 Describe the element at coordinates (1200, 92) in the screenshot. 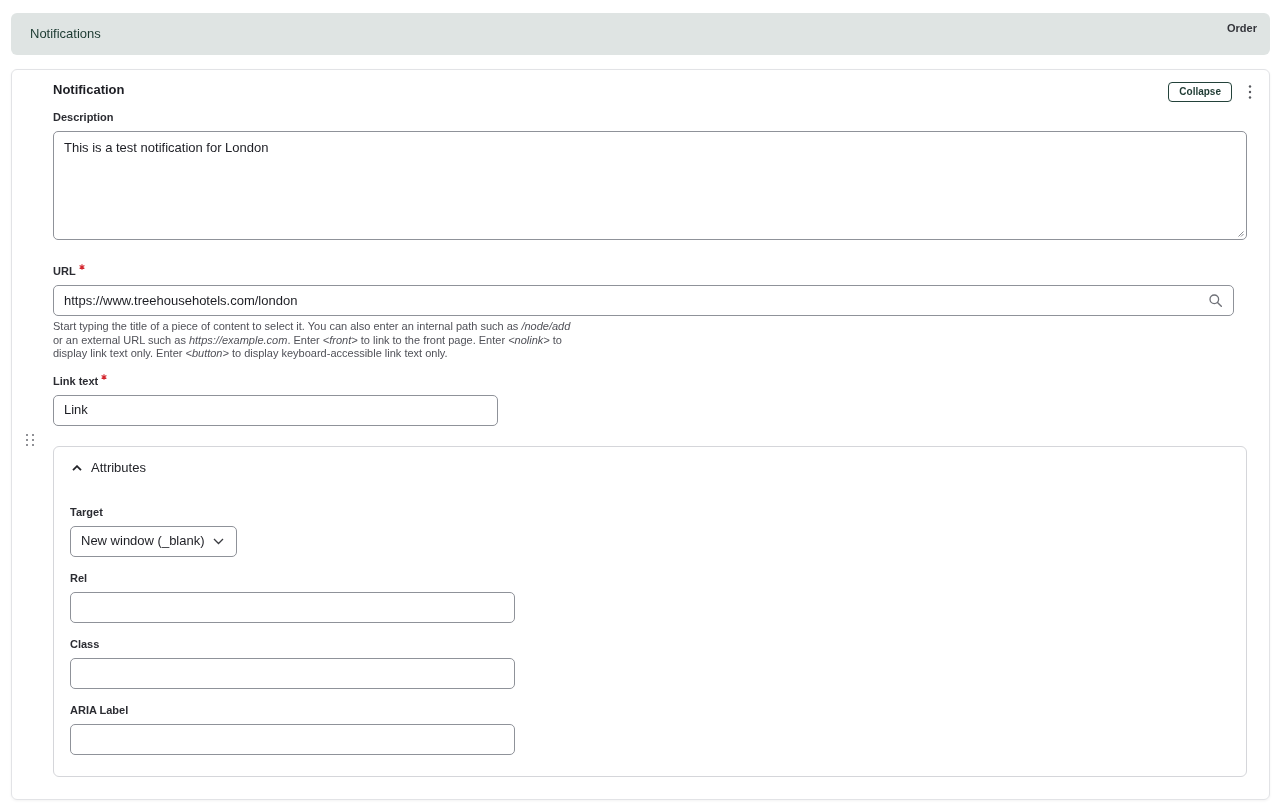

I see `collapse-button: Collapse` at that location.